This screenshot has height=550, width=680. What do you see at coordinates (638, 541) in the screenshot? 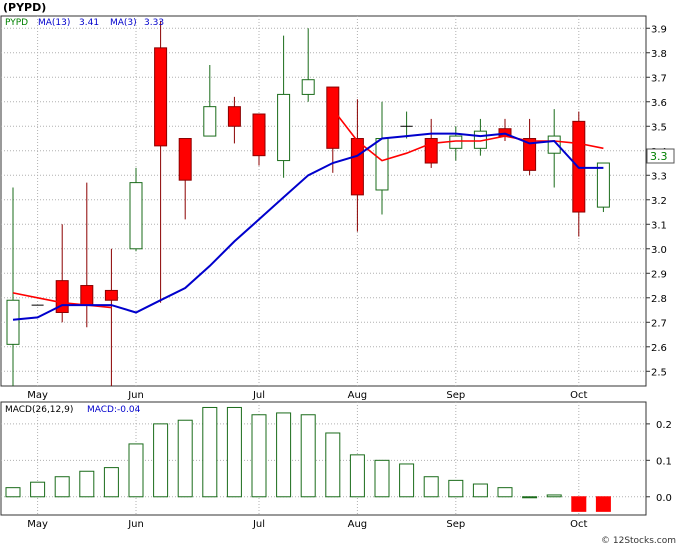
I see `copyright-footer: © 12Stocks.com` at bounding box center [638, 541].